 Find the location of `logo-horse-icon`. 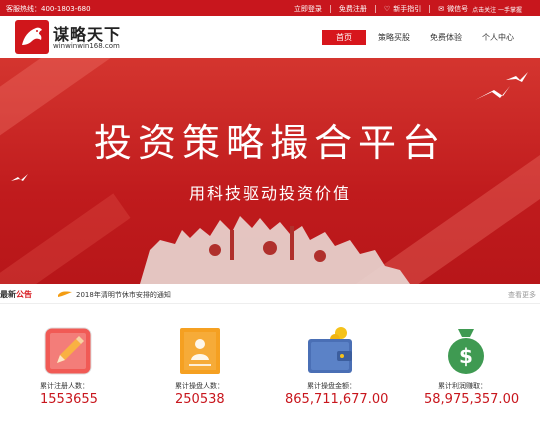

logo-horse-icon is located at coordinates (32, 37).